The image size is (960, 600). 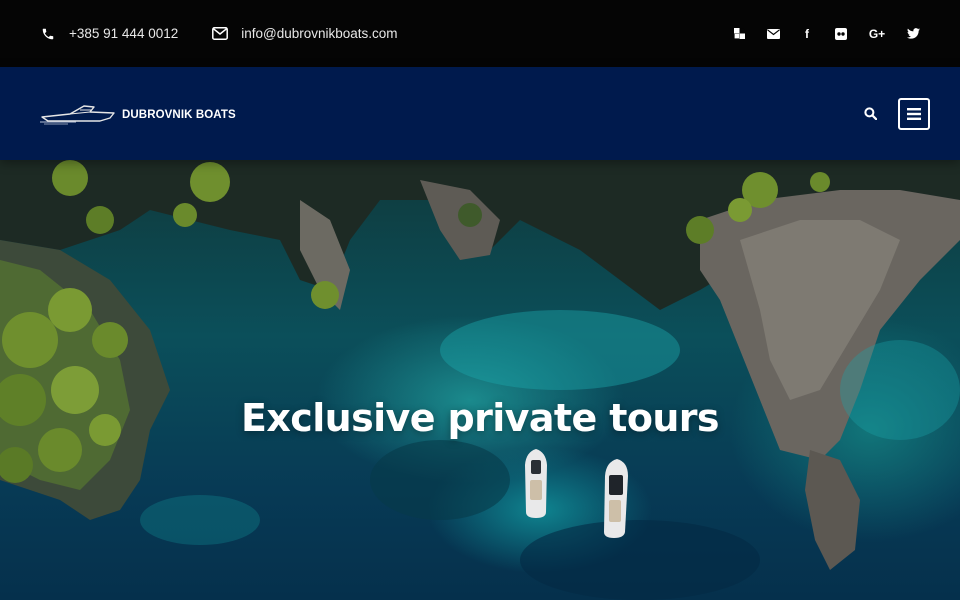 What do you see at coordinates (319, 33) in the screenshot?
I see `email-address: info@dubrovnikboats.com` at bounding box center [319, 33].